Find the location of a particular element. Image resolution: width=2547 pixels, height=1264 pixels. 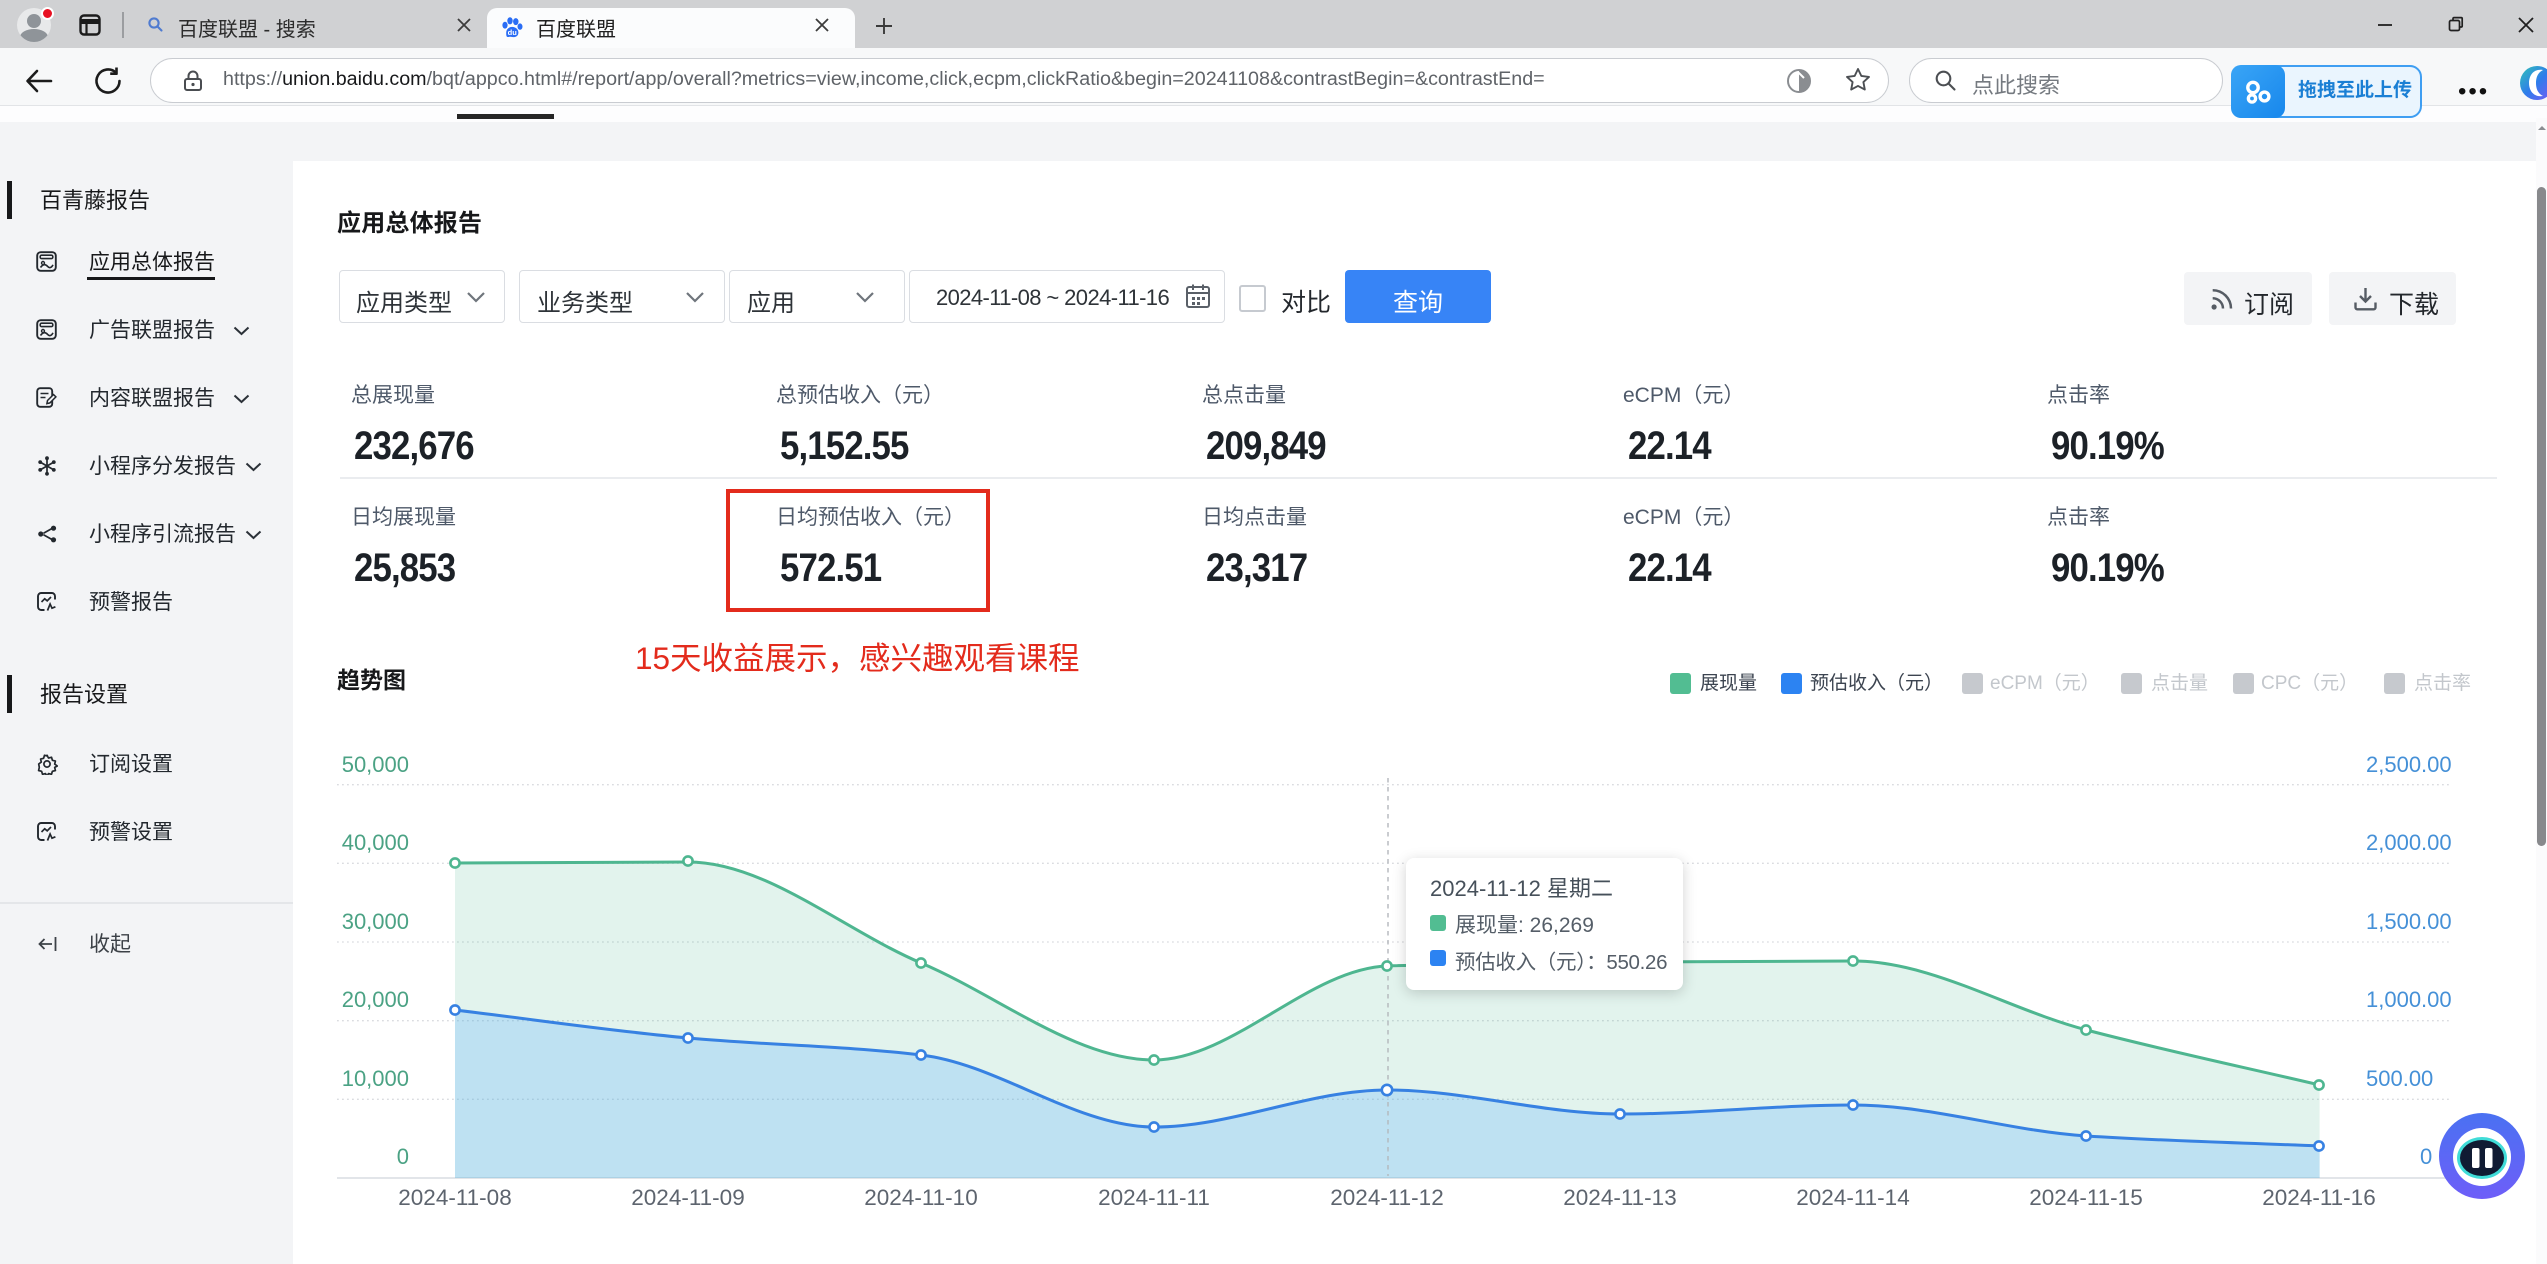

svg-text: 2024-11-13 is located at coordinates (1619, 1197).